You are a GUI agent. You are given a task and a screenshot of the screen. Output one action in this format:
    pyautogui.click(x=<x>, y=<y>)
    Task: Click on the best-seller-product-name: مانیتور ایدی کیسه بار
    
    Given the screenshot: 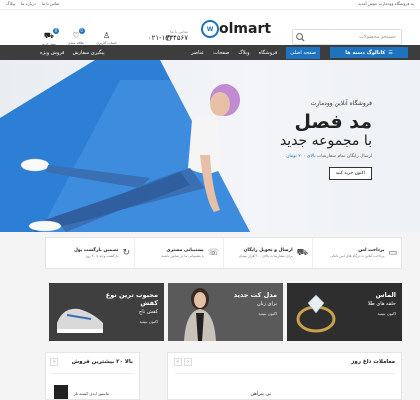 What is the action you would take?
    pyautogui.click(x=91, y=393)
    